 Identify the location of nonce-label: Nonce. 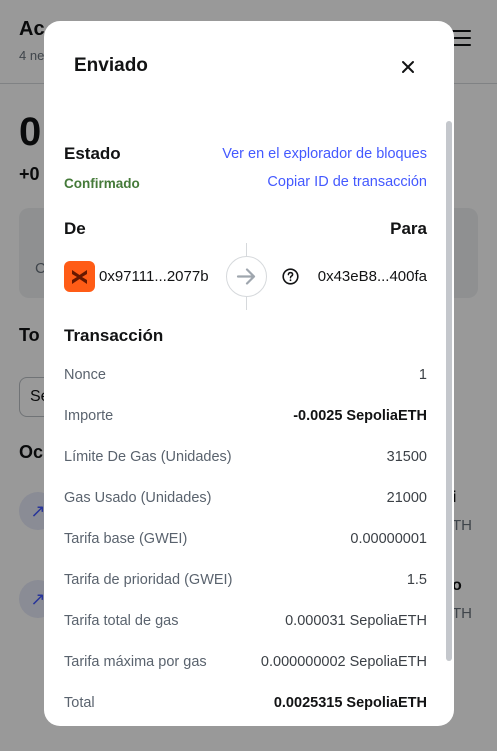
(85, 375).